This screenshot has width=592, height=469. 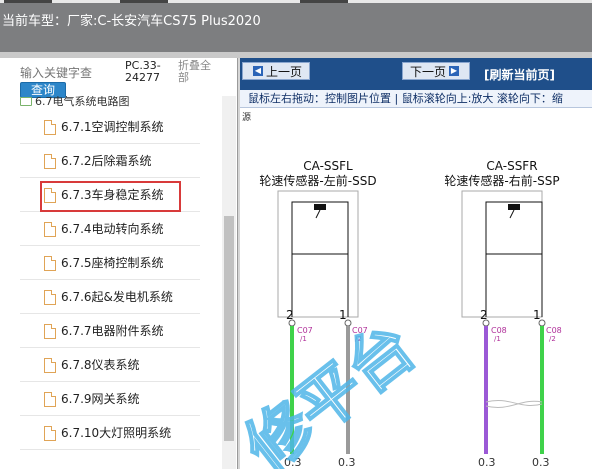 I want to click on tree-item-label: 6.7.6起&发电机系统, so click(x=117, y=297).